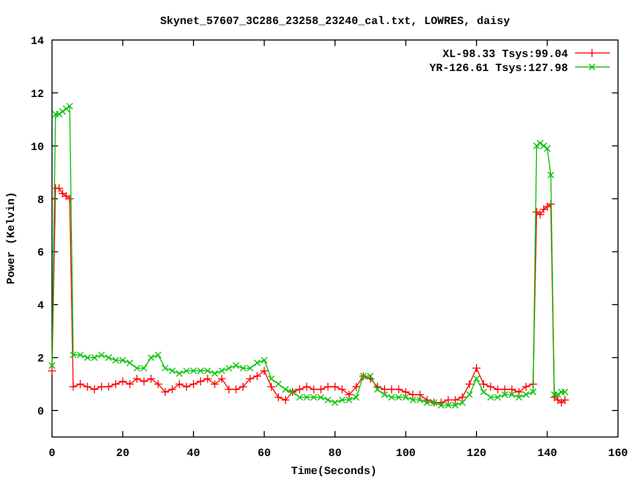  Describe the element at coordinates (547, 454) in the screenshot. I see `x-tick-label: 140` at that location.